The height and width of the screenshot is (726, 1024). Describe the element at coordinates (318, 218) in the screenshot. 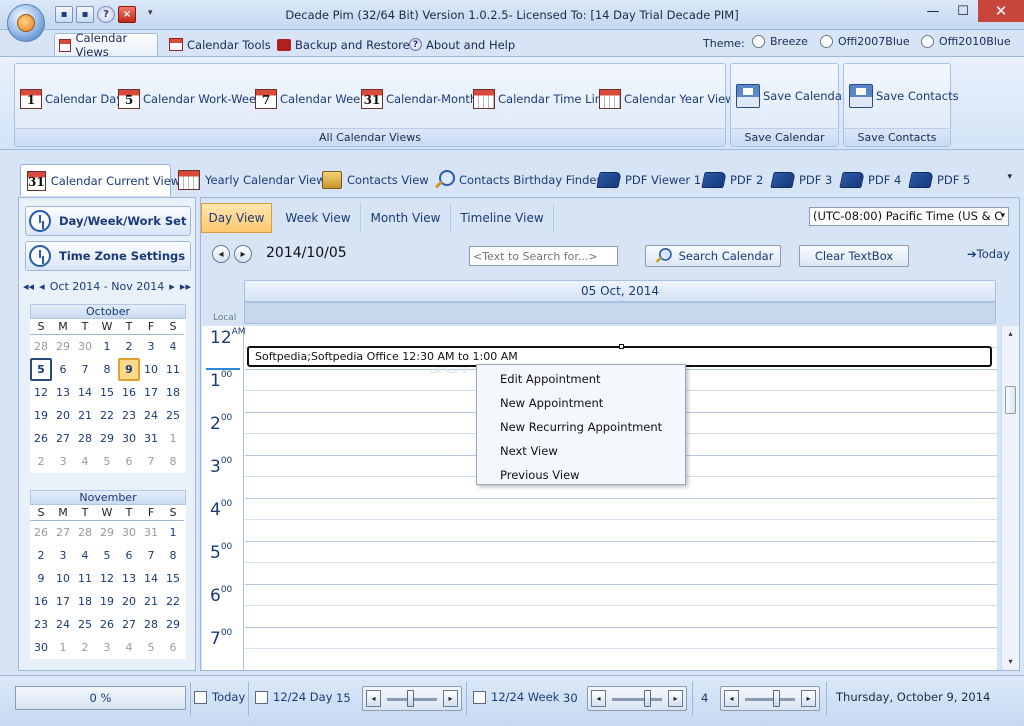

I see `tab-week-view: Week View` at that location.